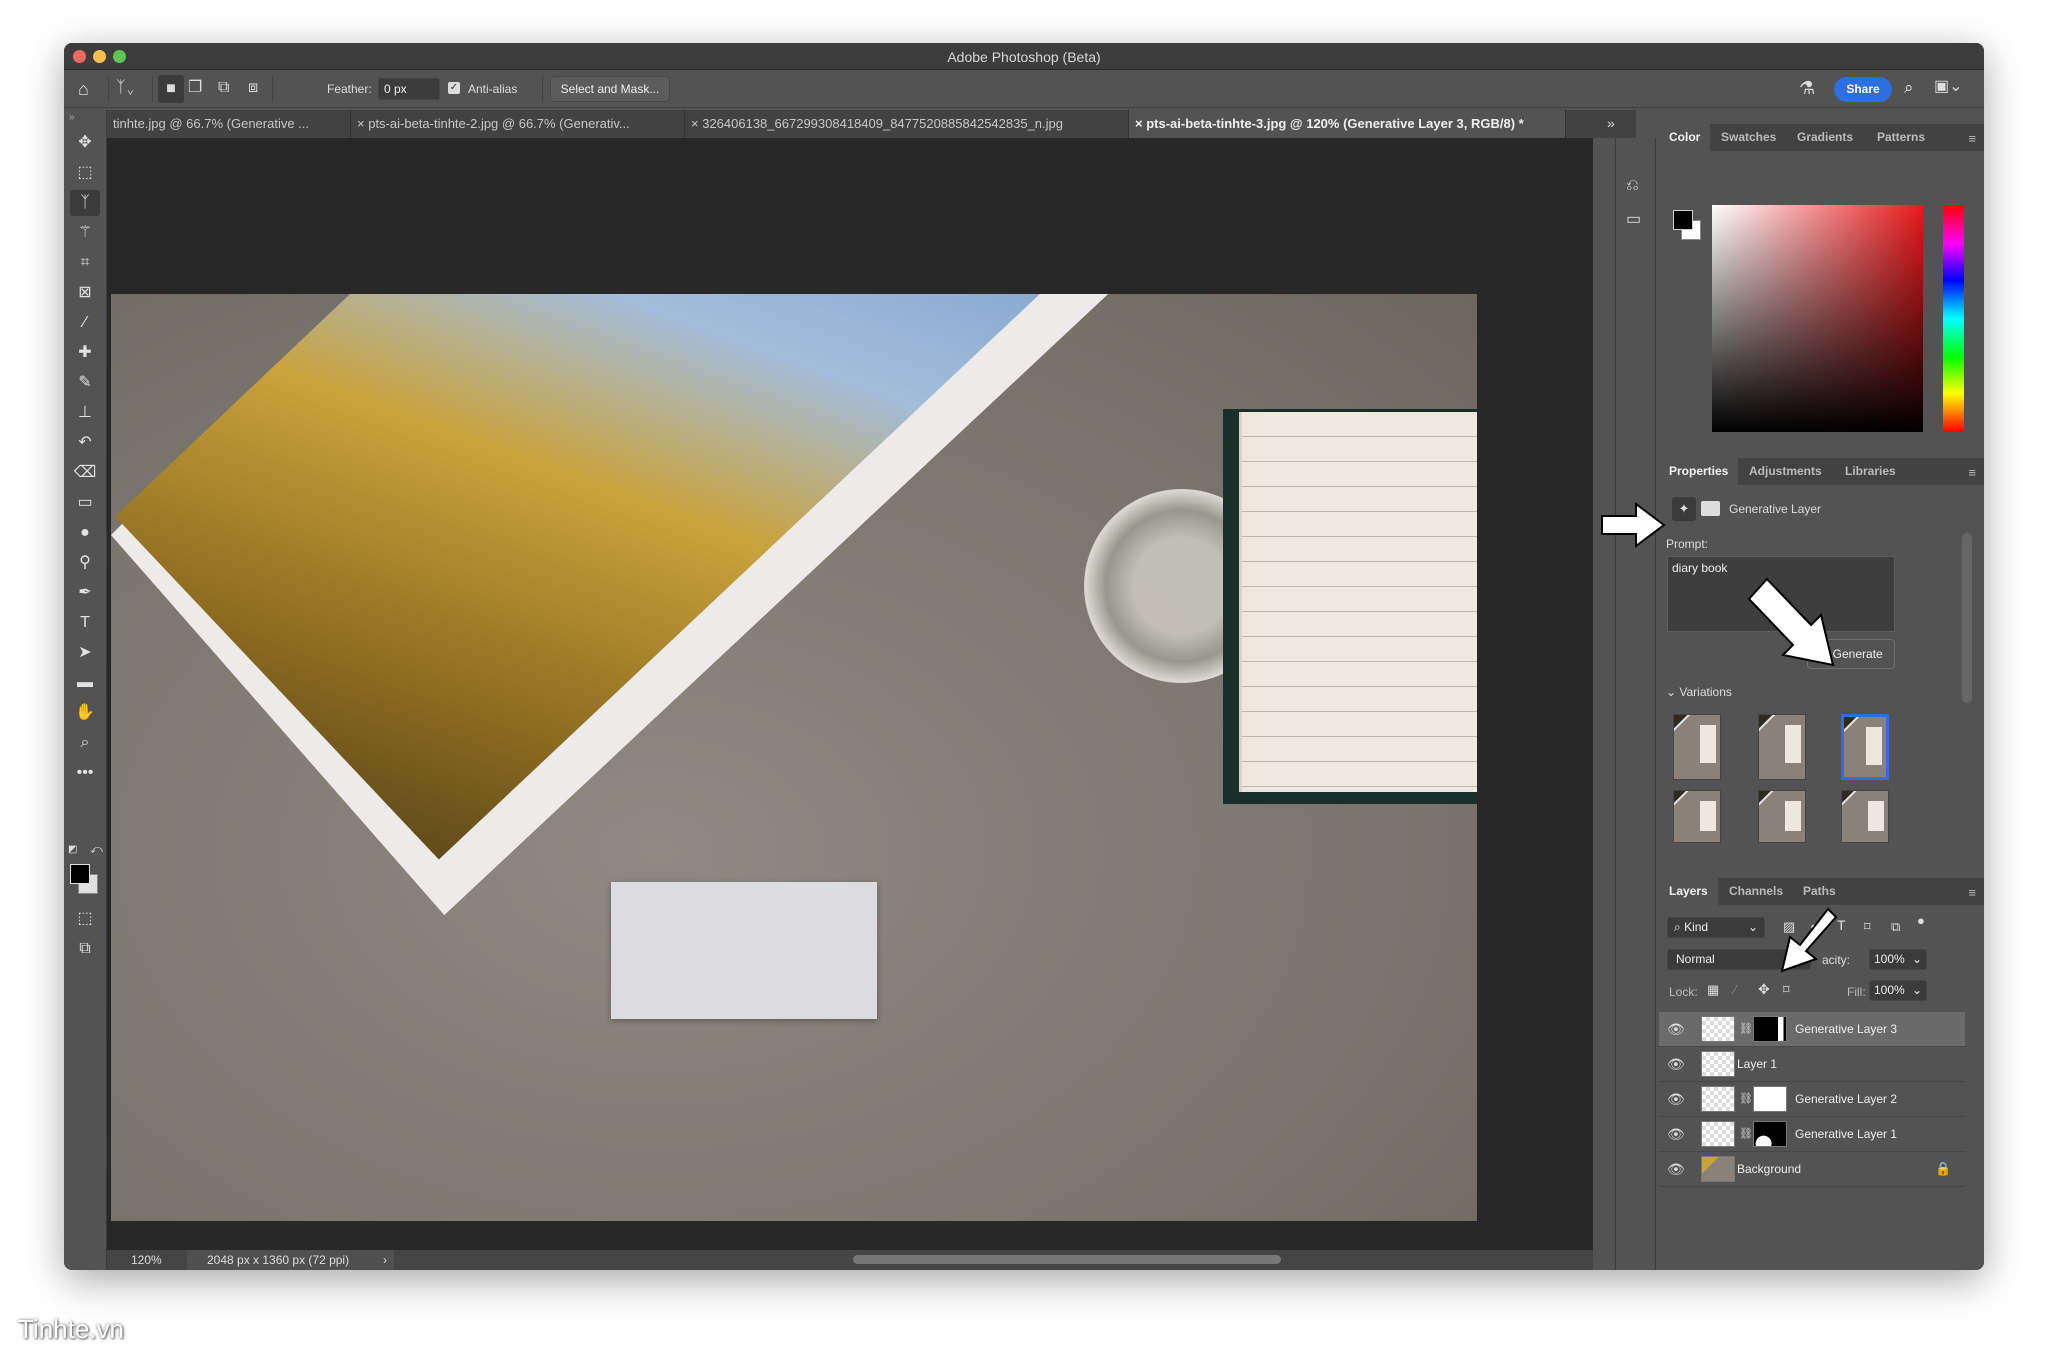 The height and width of the screenshot is (1355, 2048). I want to click on lock-position-icon: ✥, so click(1764, 989).